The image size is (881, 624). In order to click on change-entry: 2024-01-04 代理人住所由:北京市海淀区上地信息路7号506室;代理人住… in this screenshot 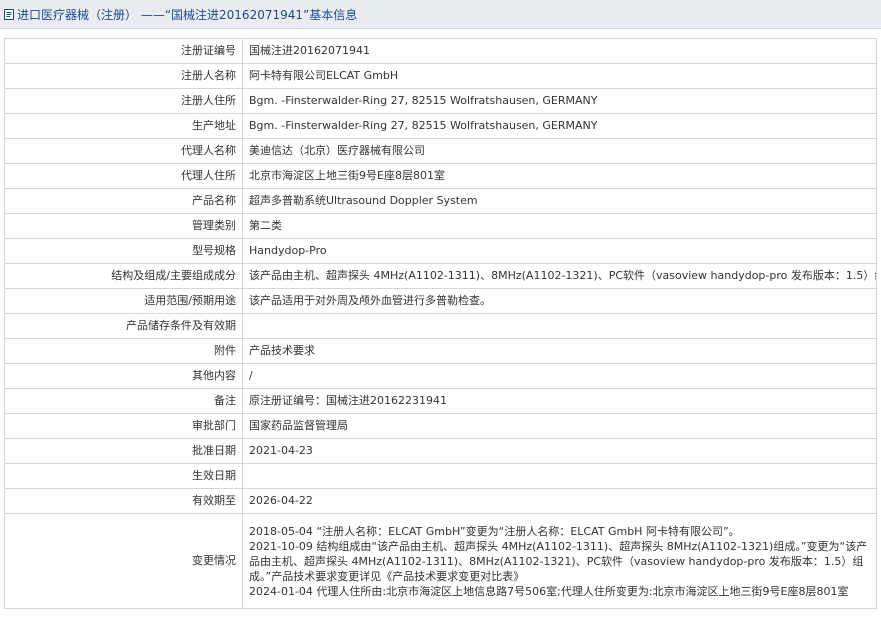, I will do `click(549, 591)`.